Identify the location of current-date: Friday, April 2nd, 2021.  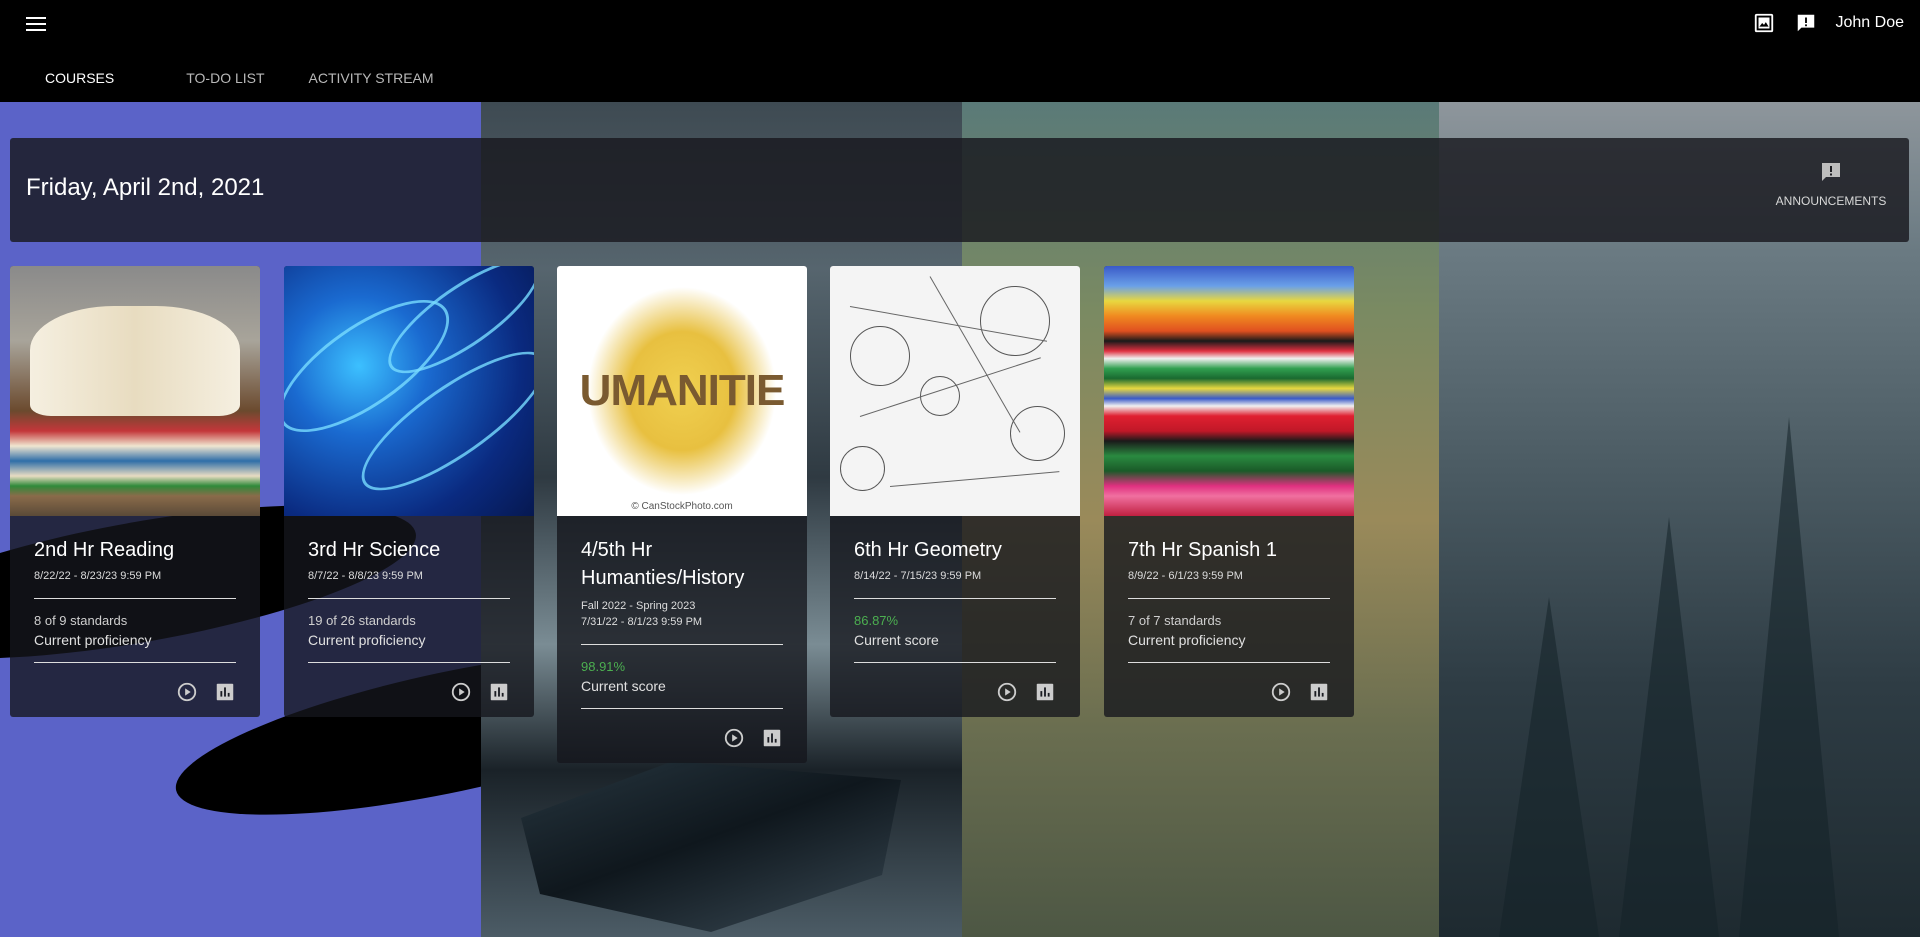
(145, 187).